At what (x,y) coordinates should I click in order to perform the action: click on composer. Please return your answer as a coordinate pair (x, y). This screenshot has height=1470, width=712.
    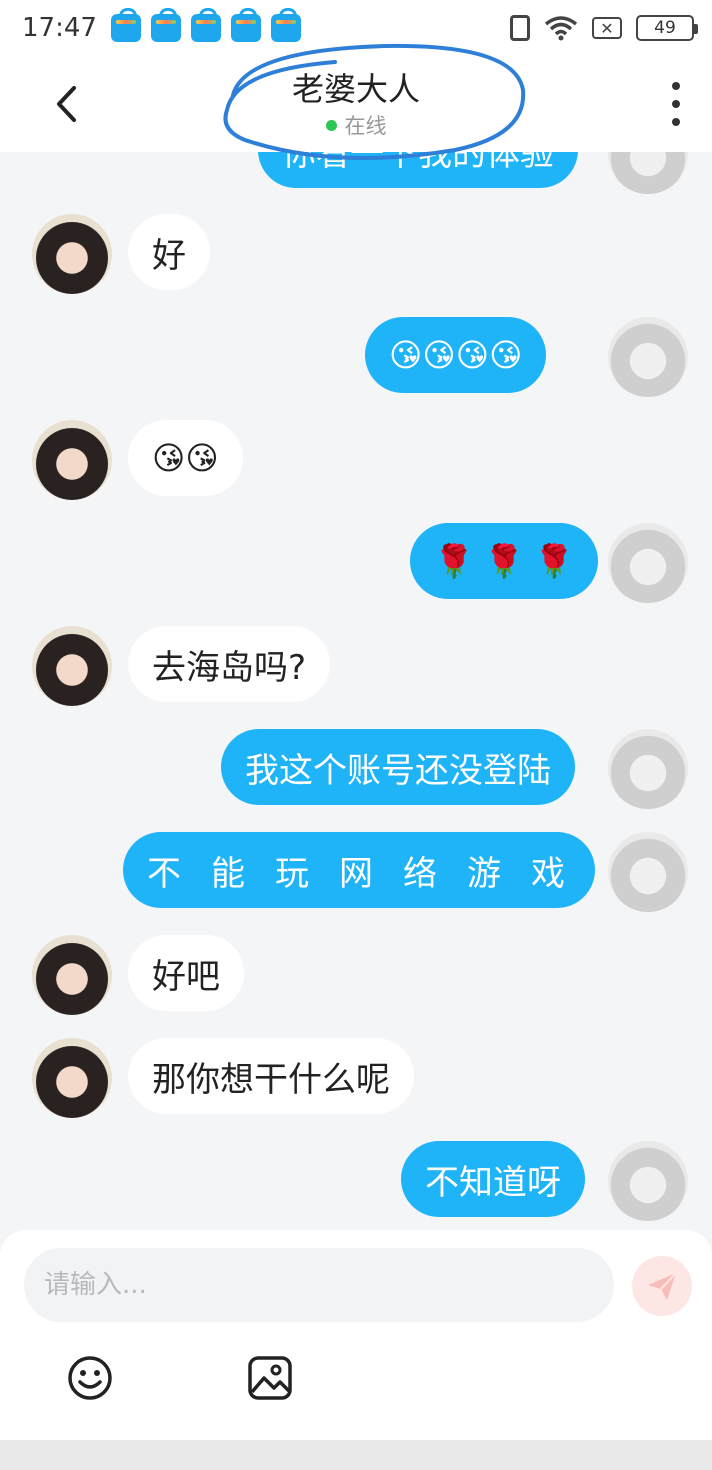
    Looking at the image, I should click on (356, 1335).